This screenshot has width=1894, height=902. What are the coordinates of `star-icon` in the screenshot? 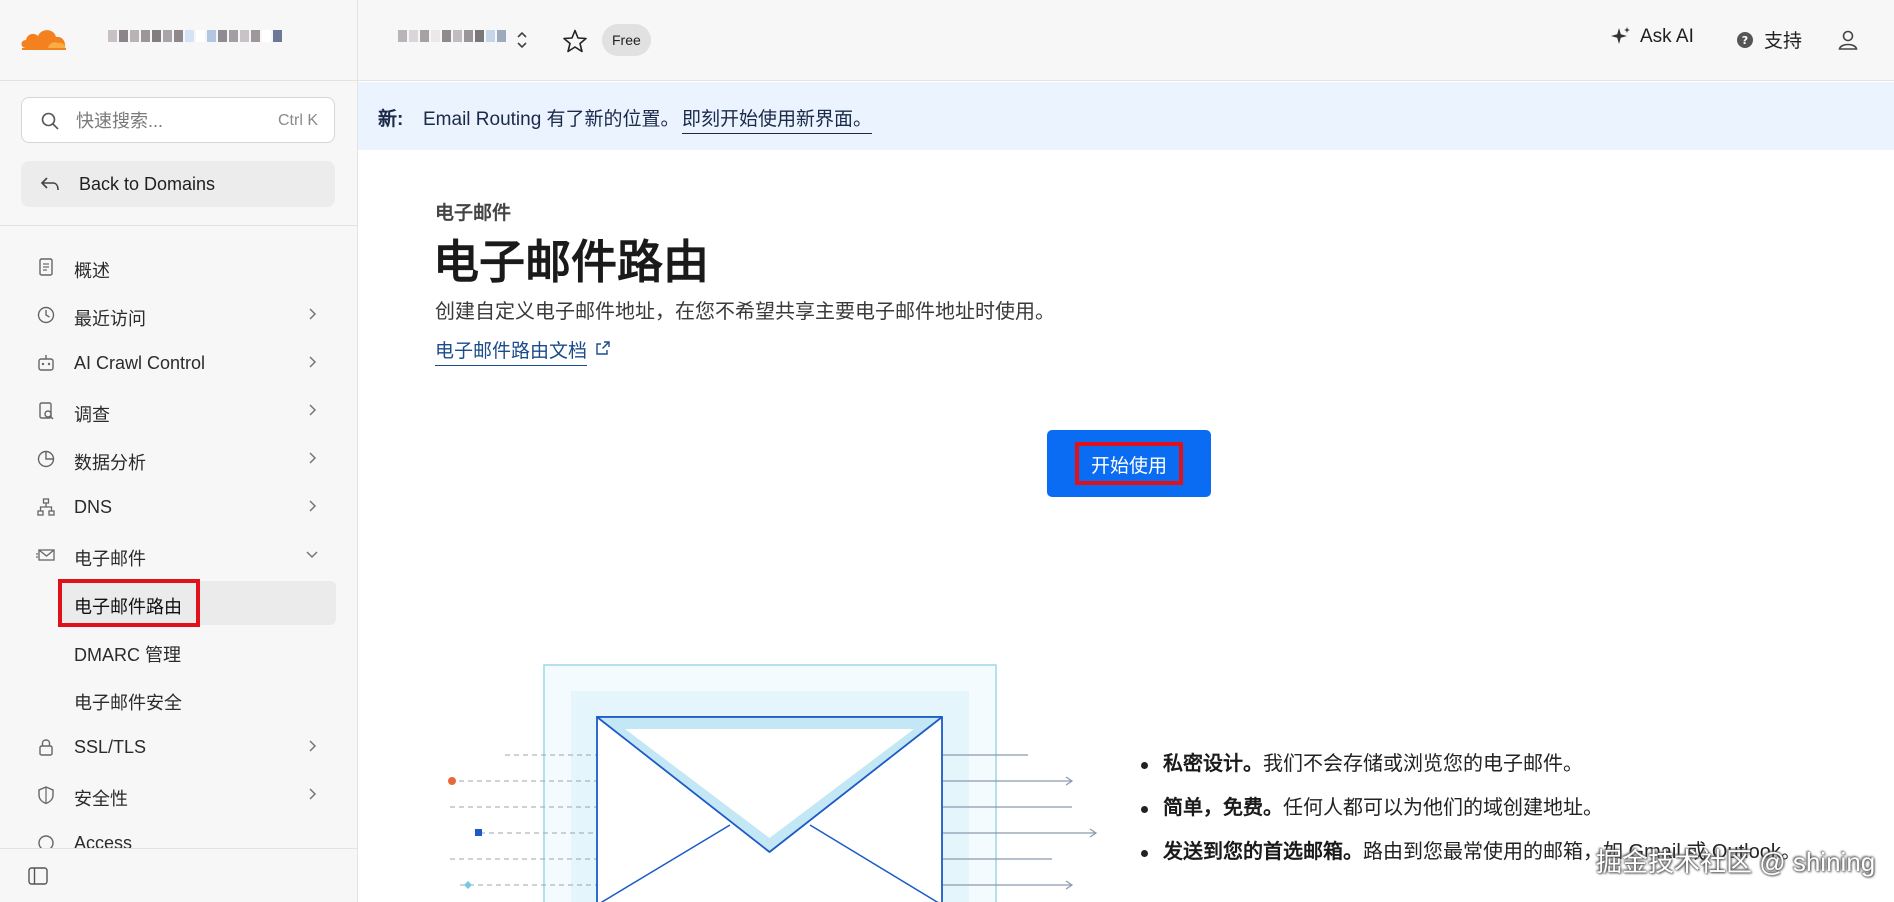 It's located at (575, 41).